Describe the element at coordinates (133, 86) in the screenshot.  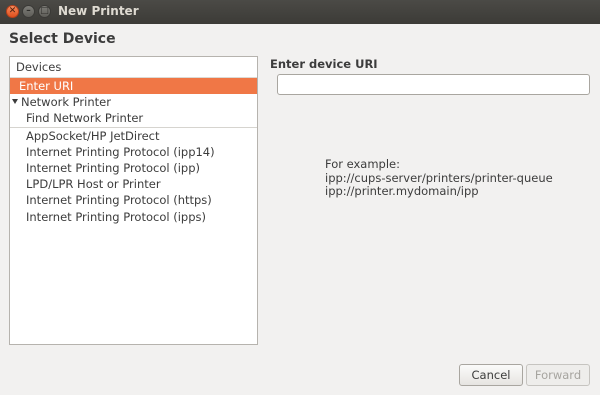
I see `device-item-enter-uri: Enter URI` at that location.